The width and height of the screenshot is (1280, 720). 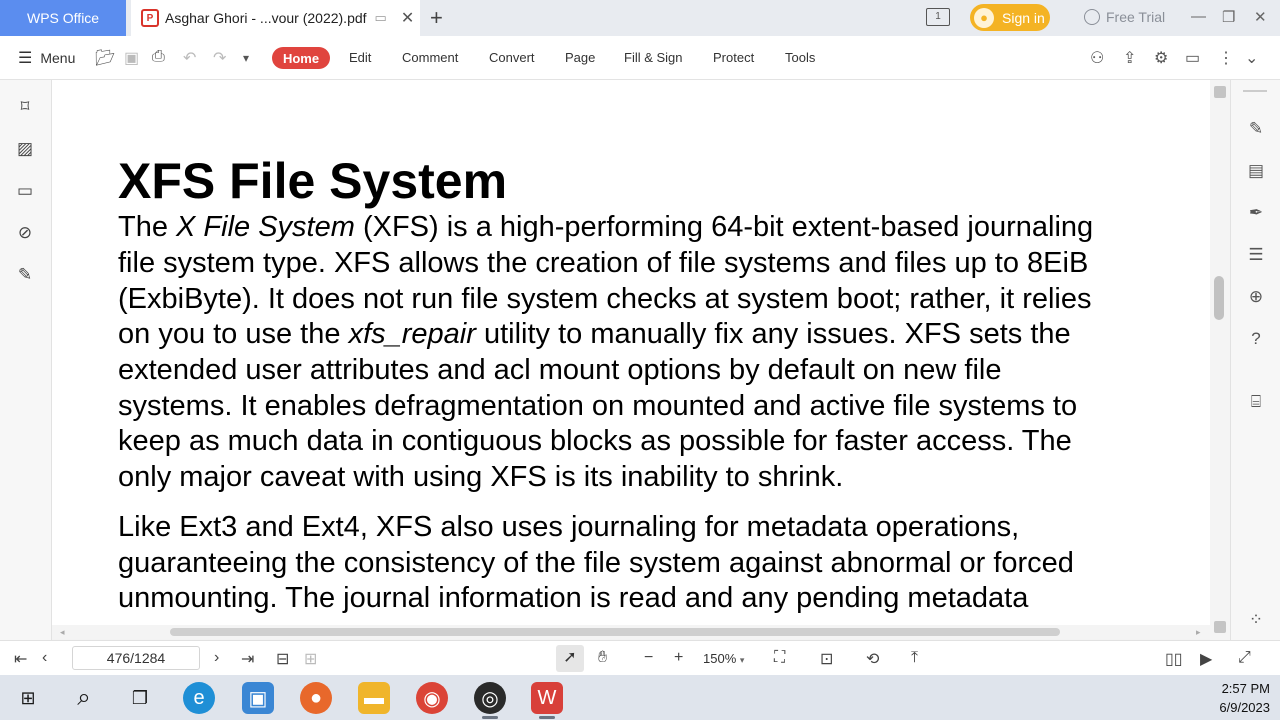 I want to click on horizontal-scrollbar: ◂ ▸, so click(x=631, y=632).